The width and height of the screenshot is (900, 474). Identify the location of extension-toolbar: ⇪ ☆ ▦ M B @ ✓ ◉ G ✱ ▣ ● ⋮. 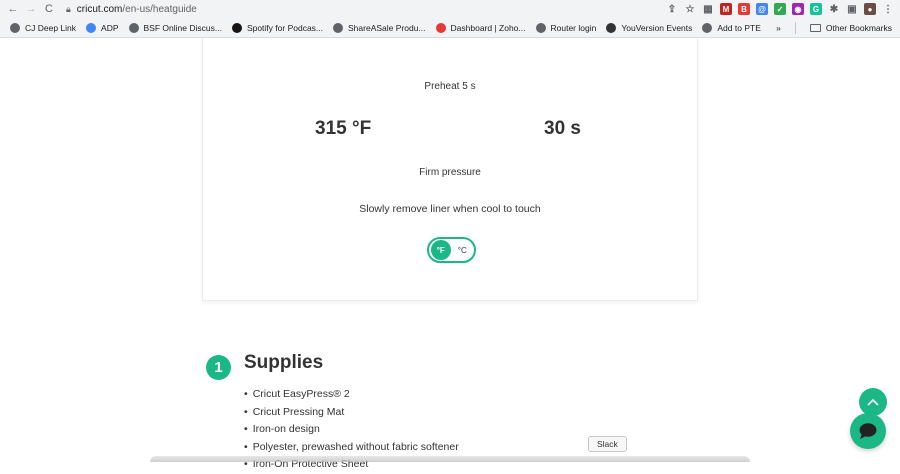
(780, 9).